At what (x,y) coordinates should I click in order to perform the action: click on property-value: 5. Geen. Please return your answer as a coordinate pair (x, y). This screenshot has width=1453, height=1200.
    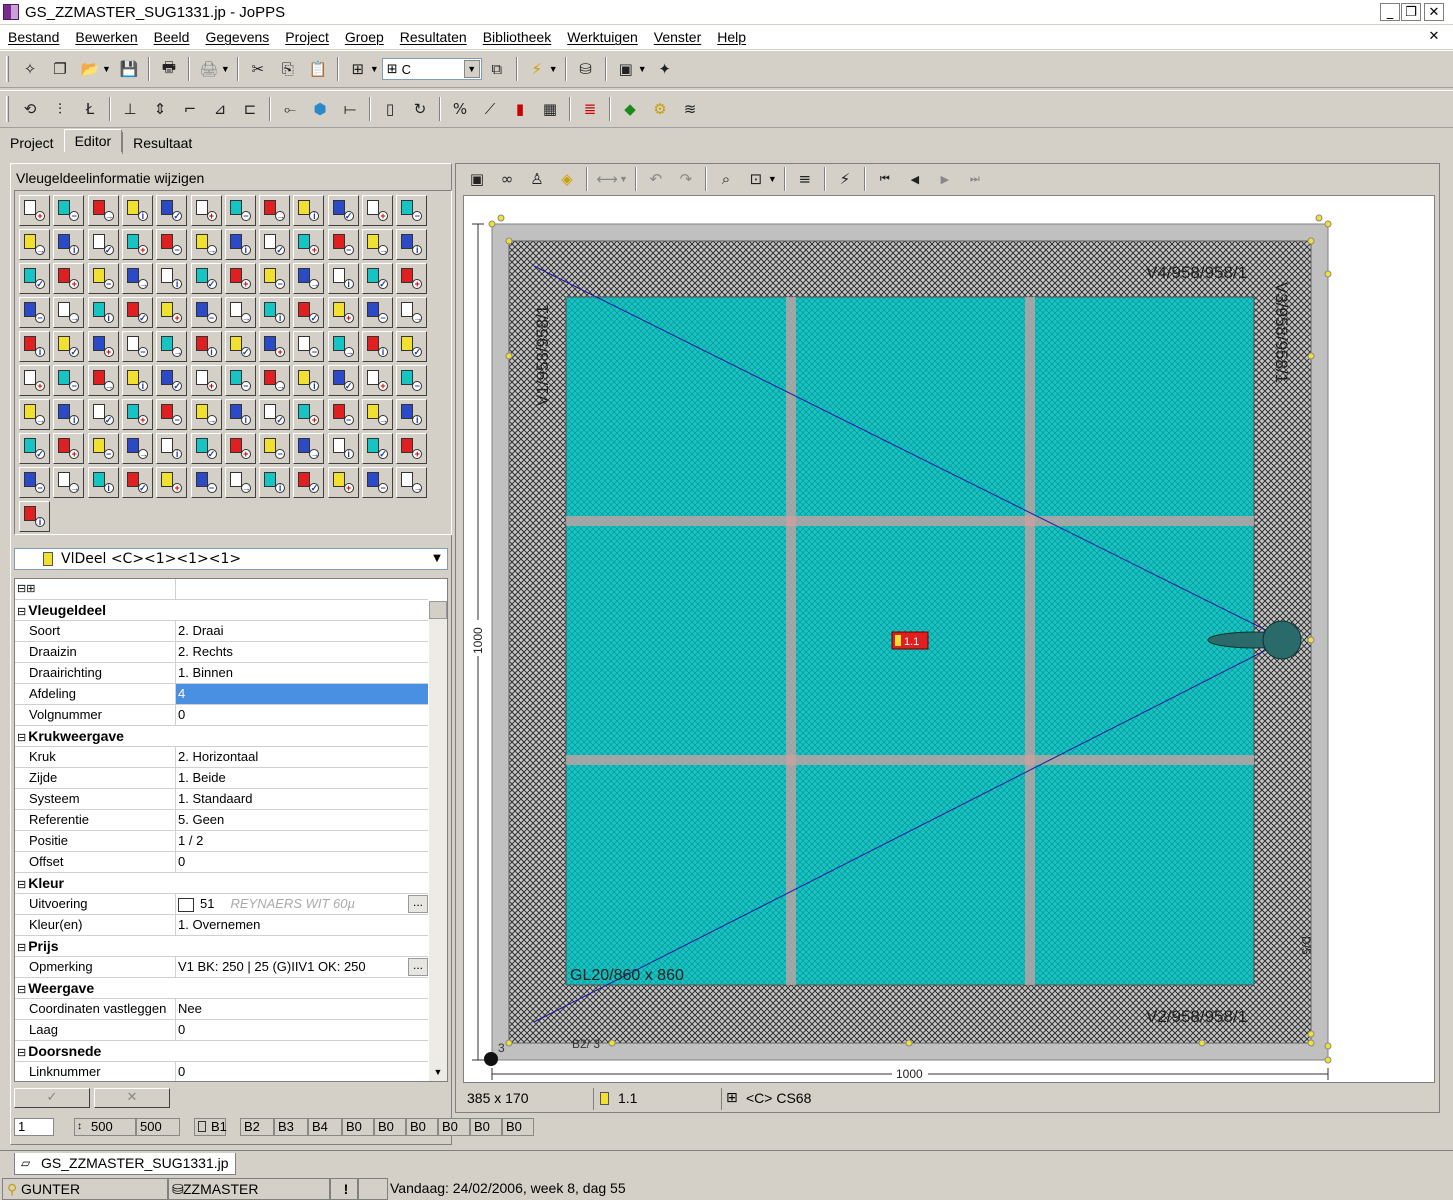
    Looking at the image, I should click on (302, 820).